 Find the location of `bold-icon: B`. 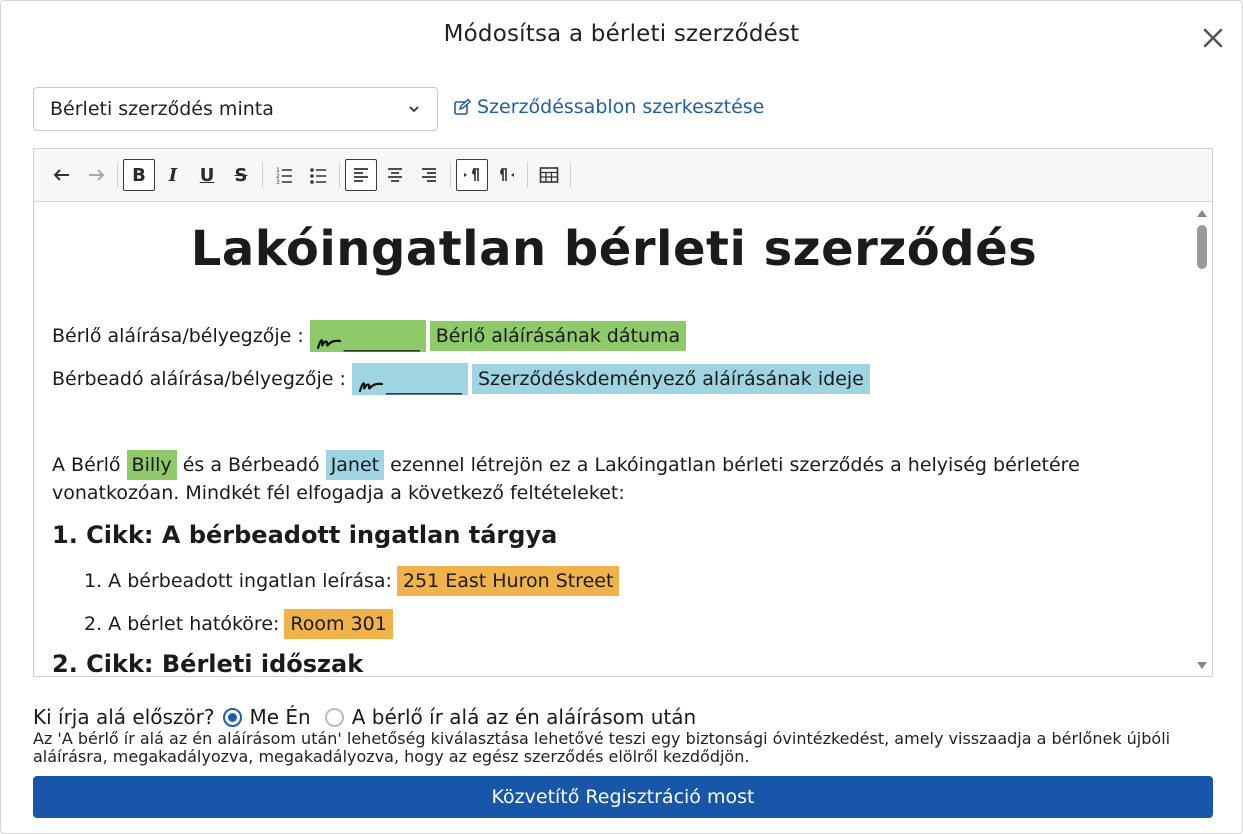

bold-icon: B is located at coordinates (139, 175).